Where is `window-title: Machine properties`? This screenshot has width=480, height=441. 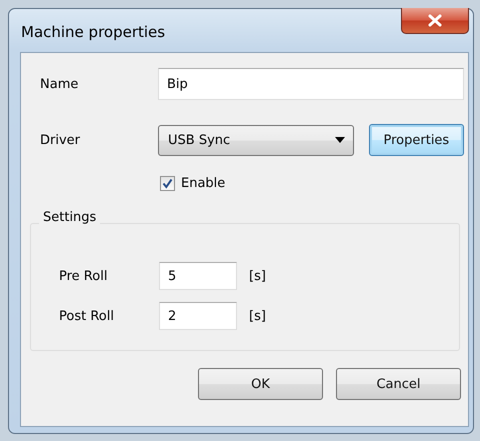
window-title: Machine properties is located at coordinates (93, 32).